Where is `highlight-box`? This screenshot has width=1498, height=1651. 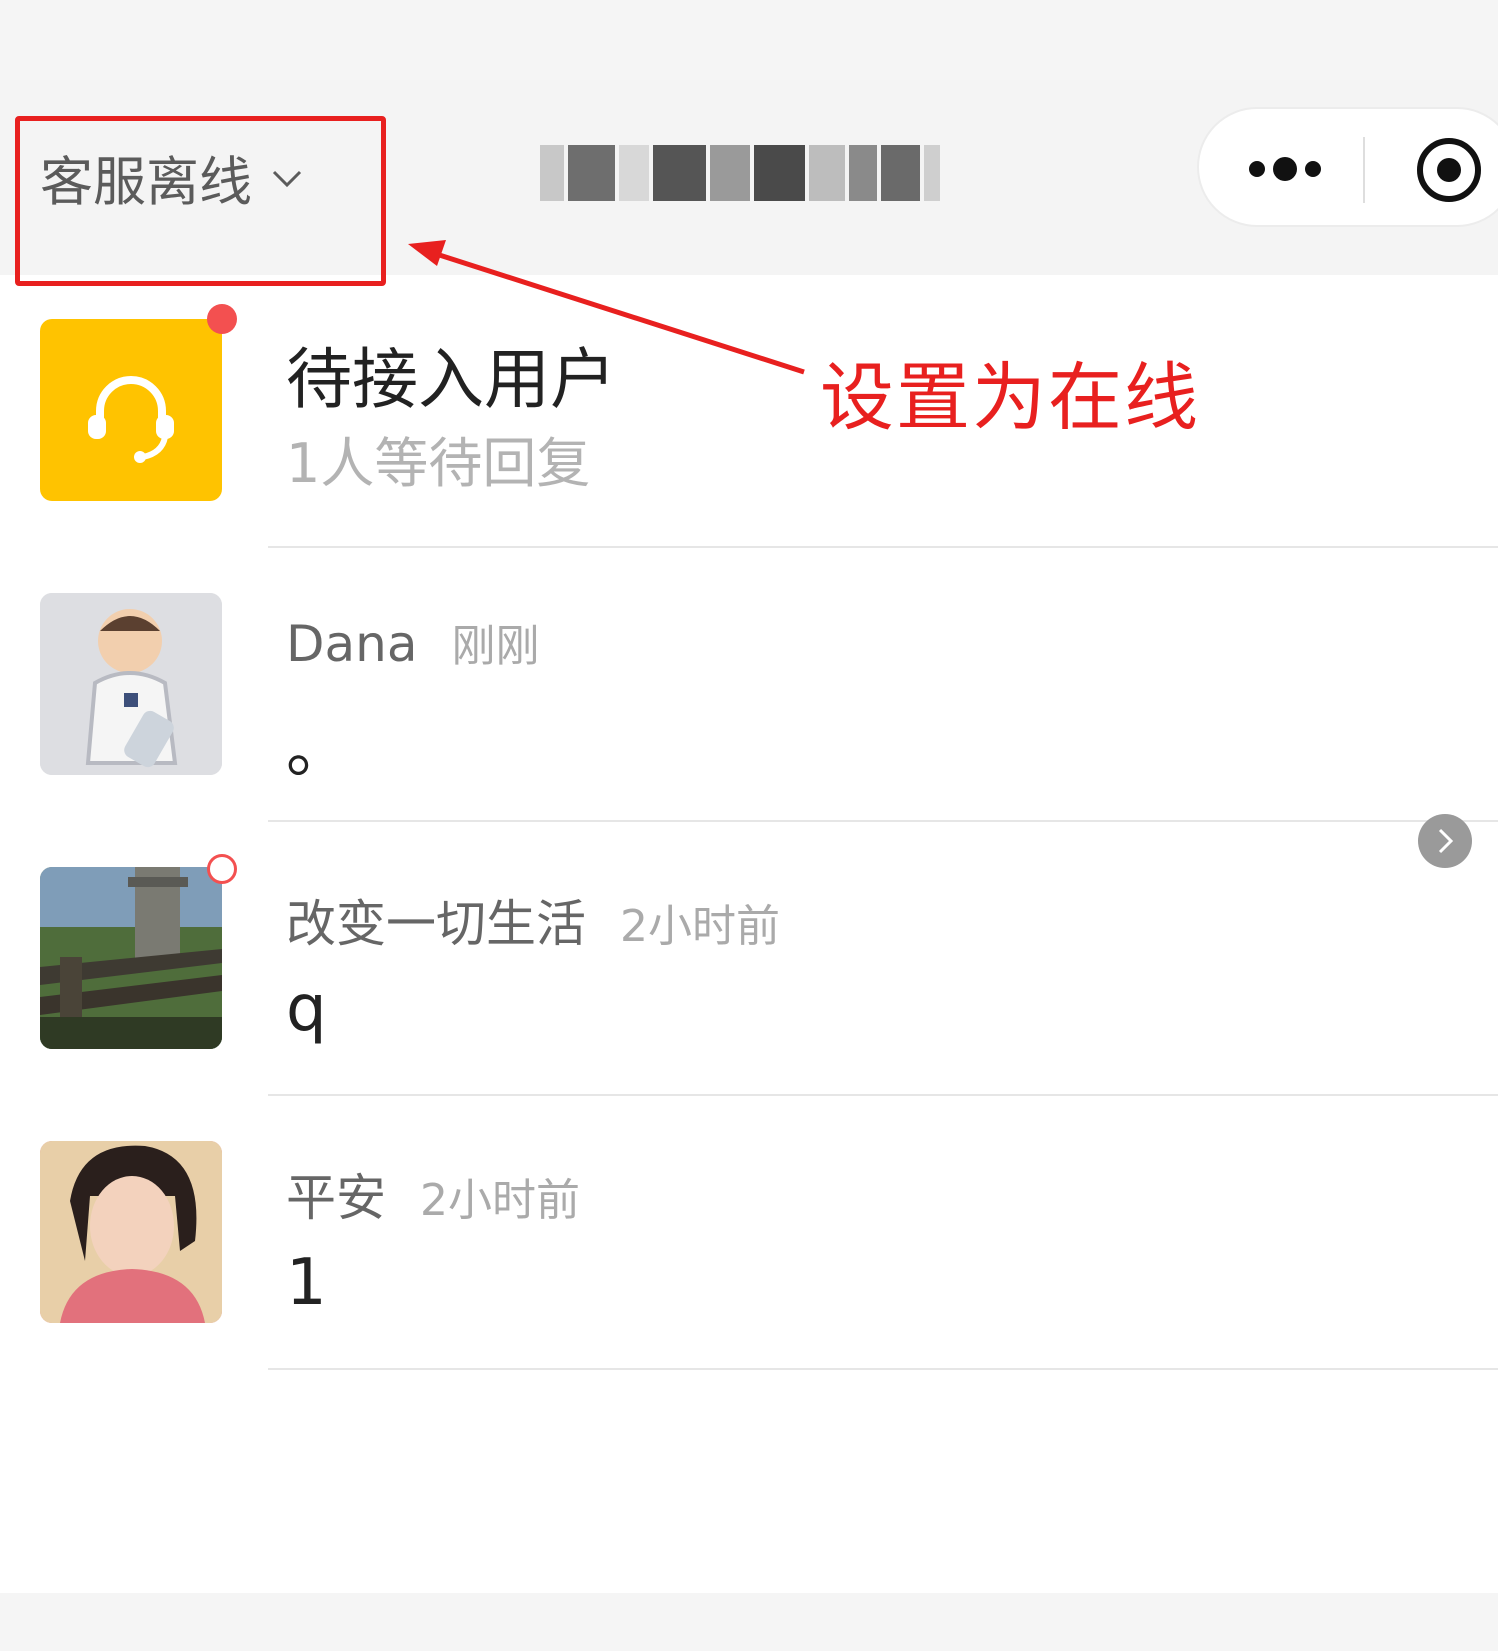
highlight-box is located at coordinates (200, 201).